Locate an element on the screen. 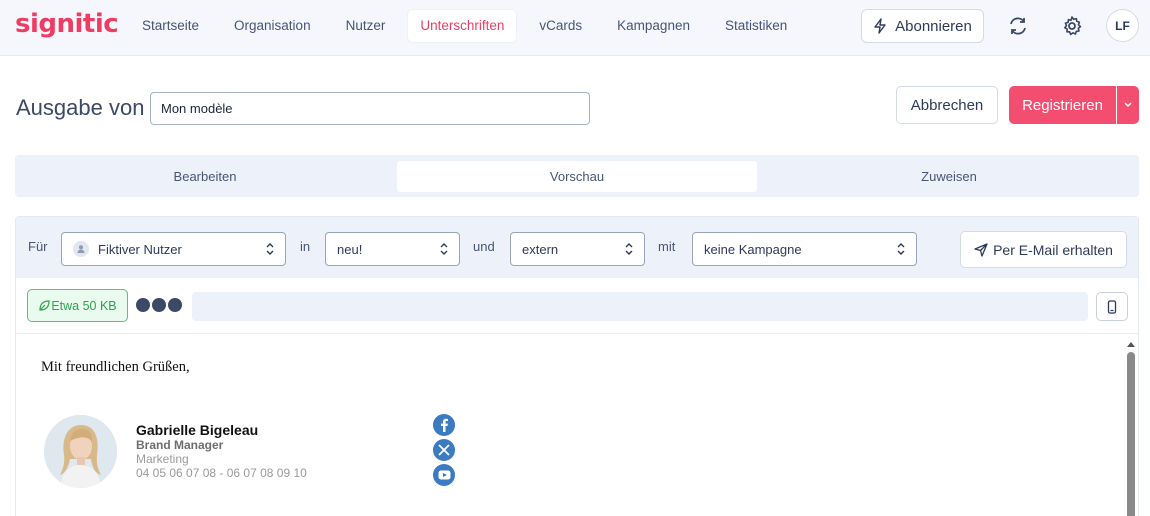 The height and width of the screenshot is (516, 1150). register-dropdown-button is located at coordinates (1128, 105).